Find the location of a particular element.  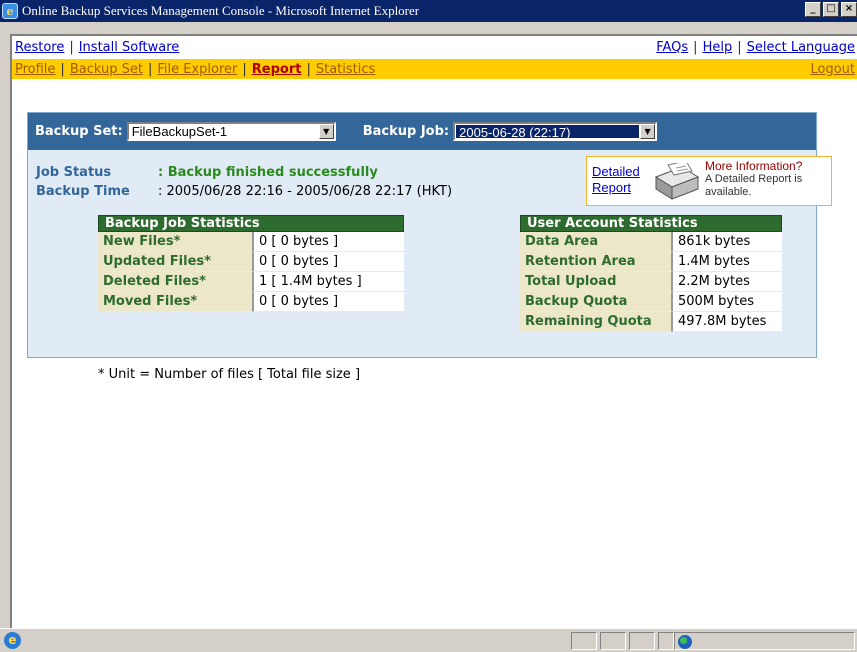

table-row: Retention Area 1.4M bytes is located at coordinates (651, 262).